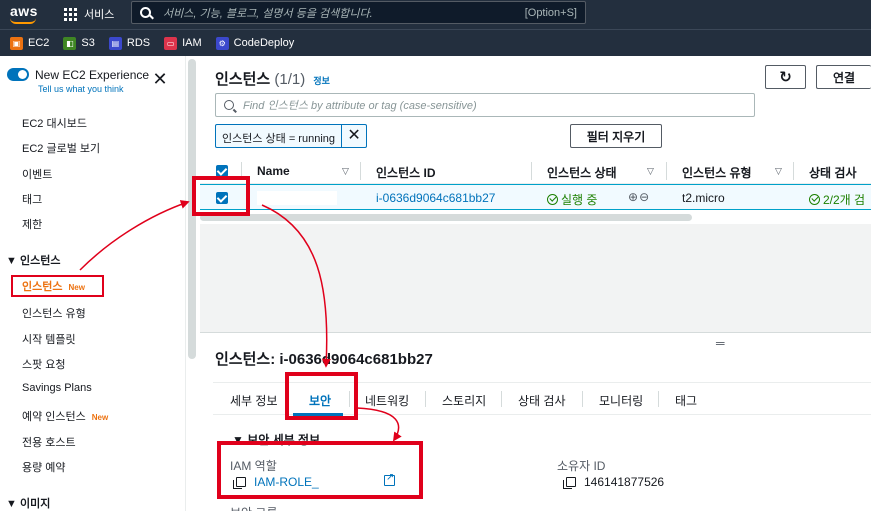 The height and width of the screenshot is (511, 871). What do you see at coordinates (37, 174) in the screenshot?
I see `sidebar-item-events: 이벤트` at bounding box center [37, 174].